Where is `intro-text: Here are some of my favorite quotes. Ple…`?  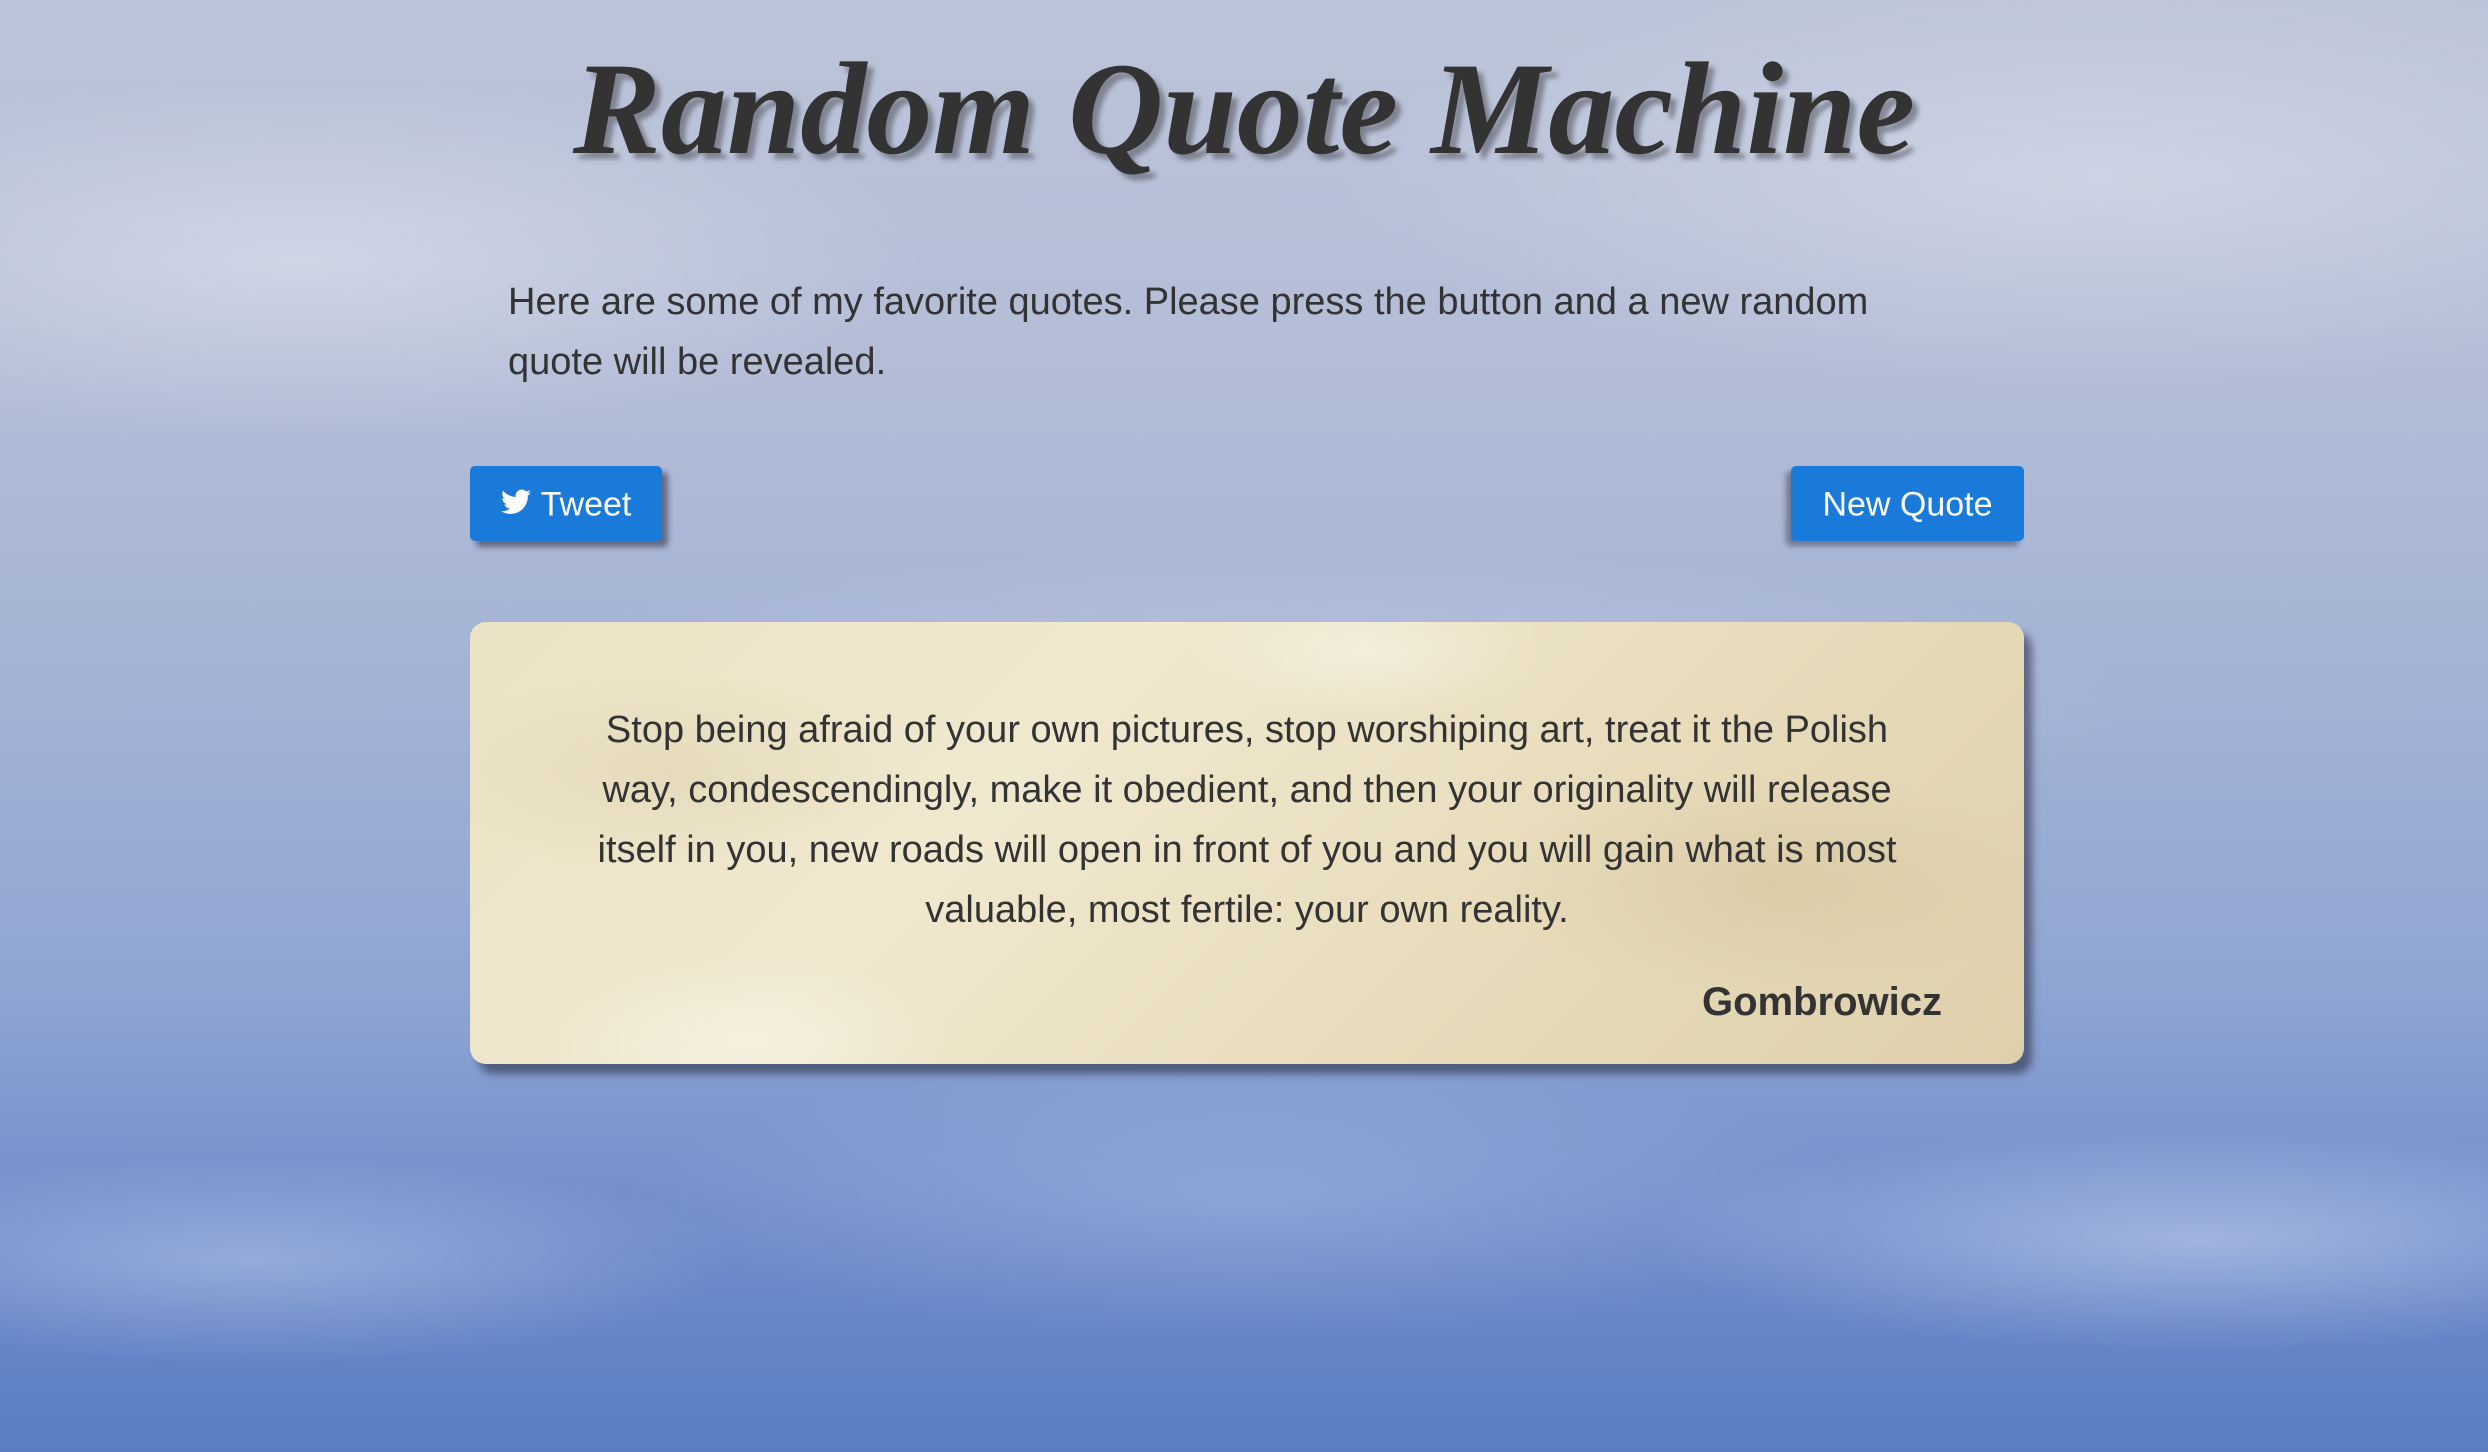 intro-text: Here are some of my favorite quotes. Ple… is located at coordinates (1188, 332).